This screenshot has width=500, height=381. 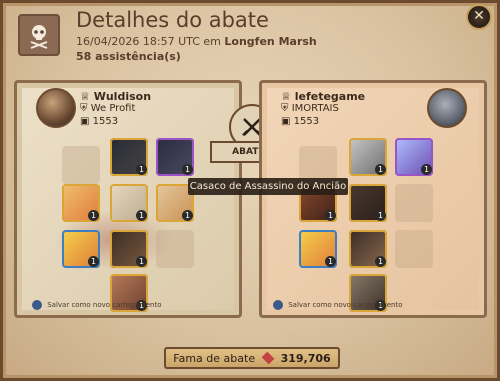 What do you see at coordinates (300, 121) in the screenshot?
I see `victim-item-power: ▣ 1553` at bounding box center [300, 121].